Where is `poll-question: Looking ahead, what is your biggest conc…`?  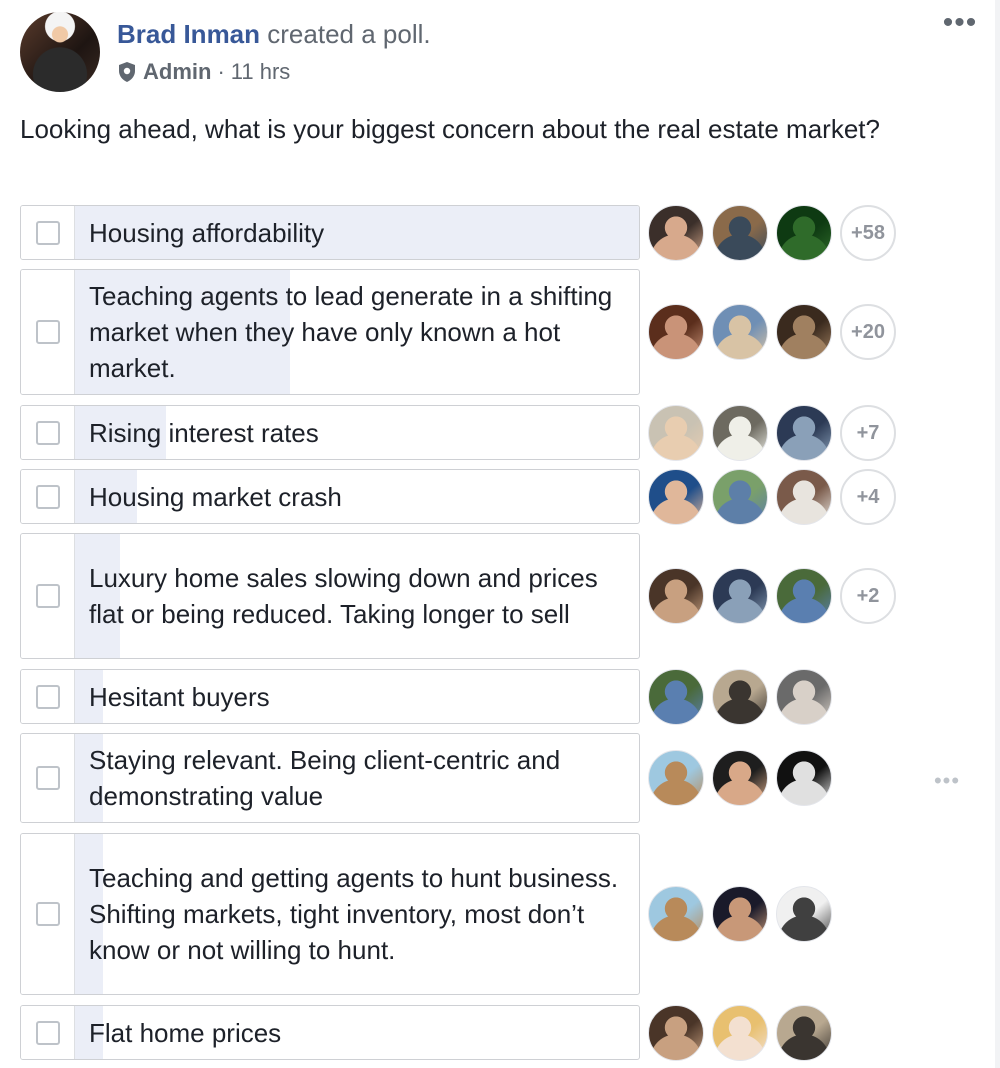 poll-question: Looking ahead, what is your biggest conc… is located at coordinates (450, 129).